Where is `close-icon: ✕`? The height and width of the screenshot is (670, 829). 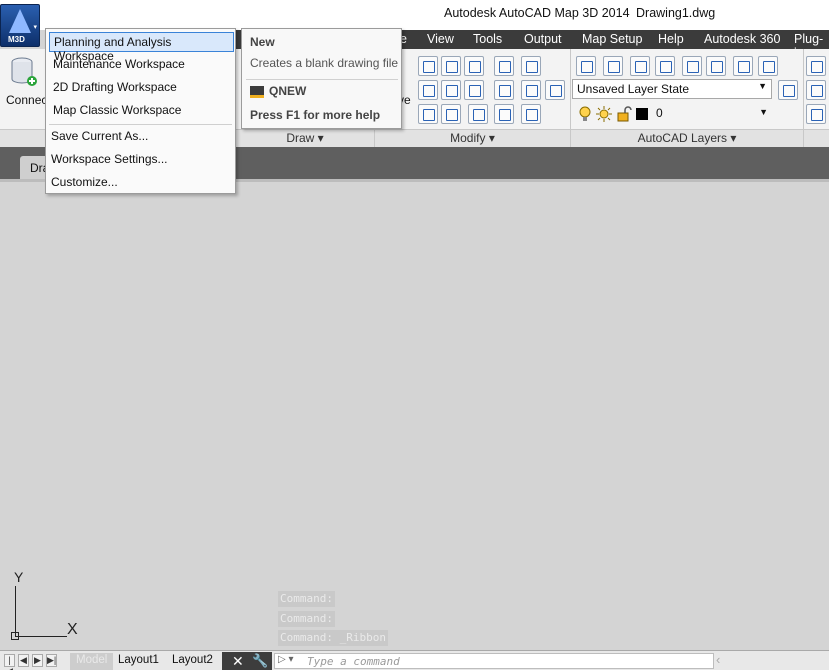 close-icon: ✕ is located at coordinates (238, 661).